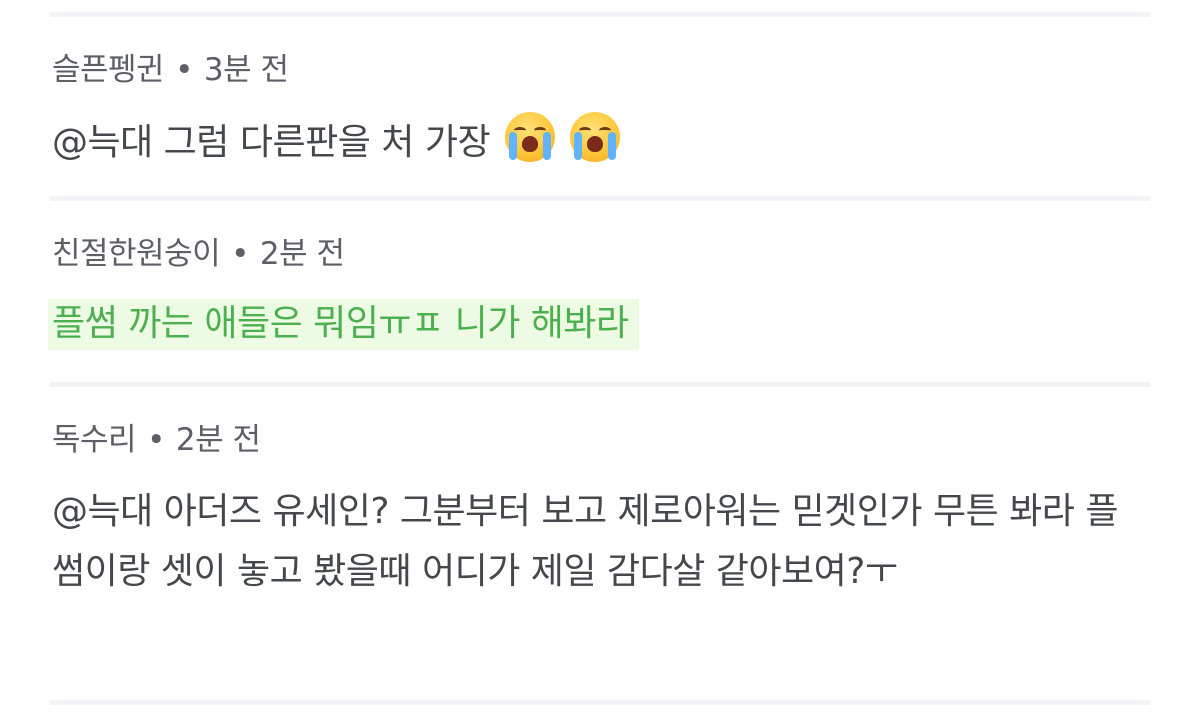  Describe the element at coordinates (601, 70) in the screenshot. I see `comment-meta: 슬픈펭귄 • 3분 전` at that location.